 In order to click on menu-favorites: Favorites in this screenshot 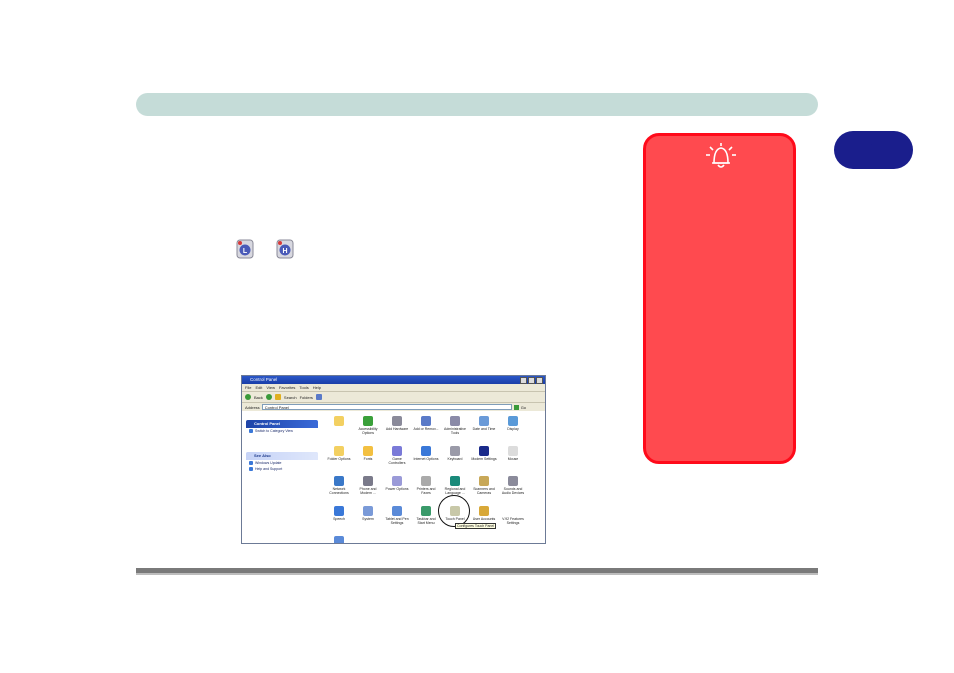, I will do `click(287, 387)`.